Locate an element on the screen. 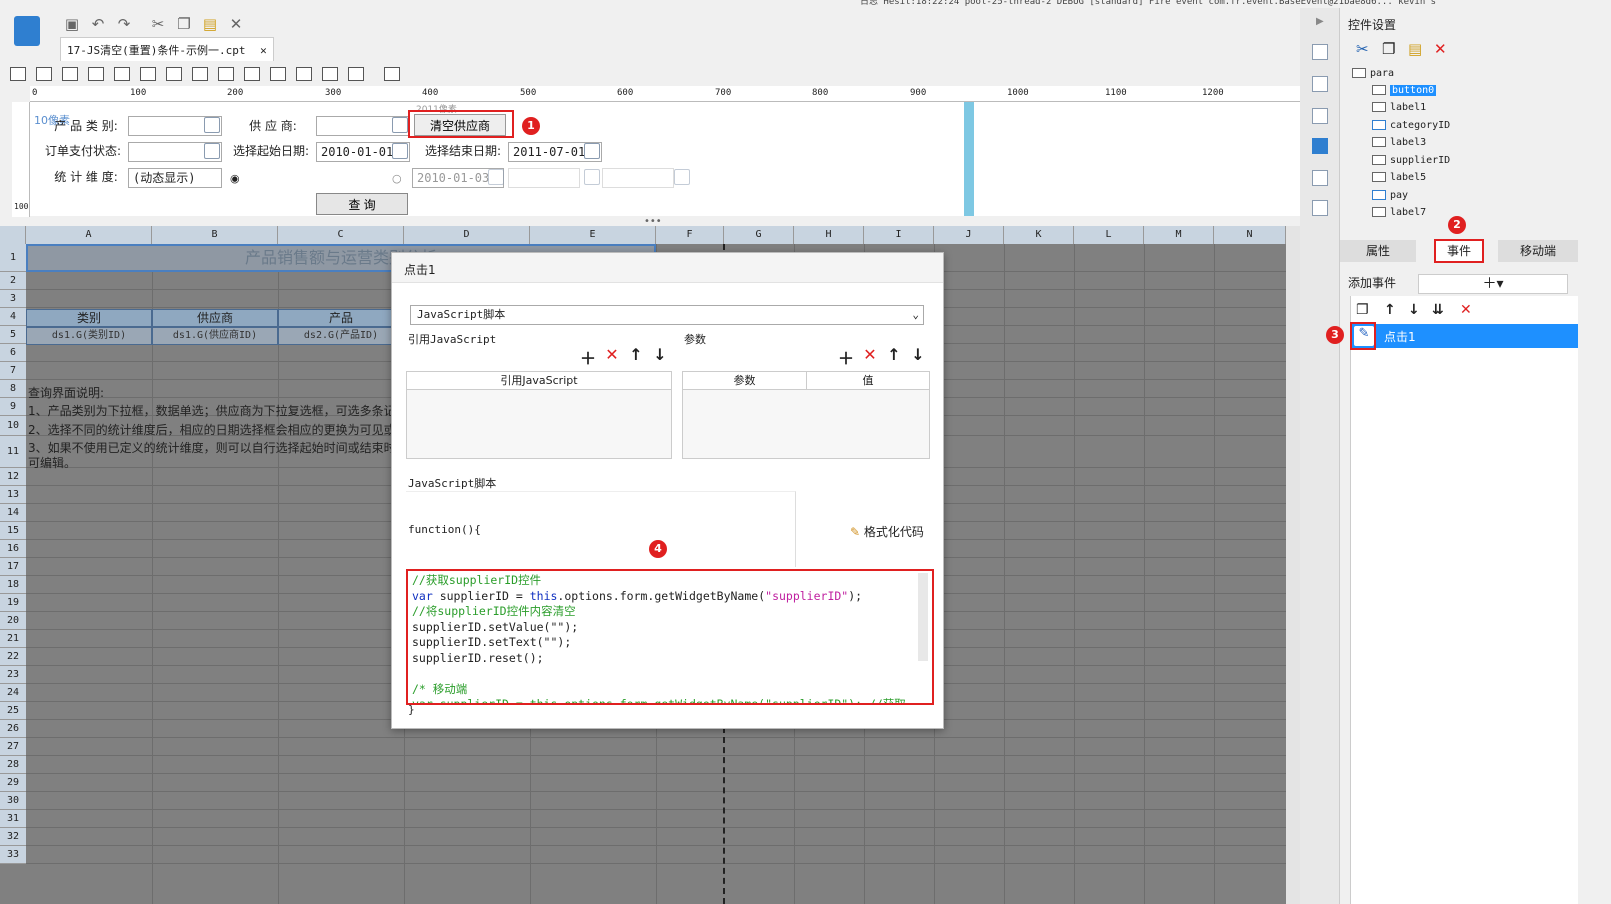 The width and height of the screenshot is (1611, 904). close-tab-icon: ✕ is located at coordinates (263, 50).